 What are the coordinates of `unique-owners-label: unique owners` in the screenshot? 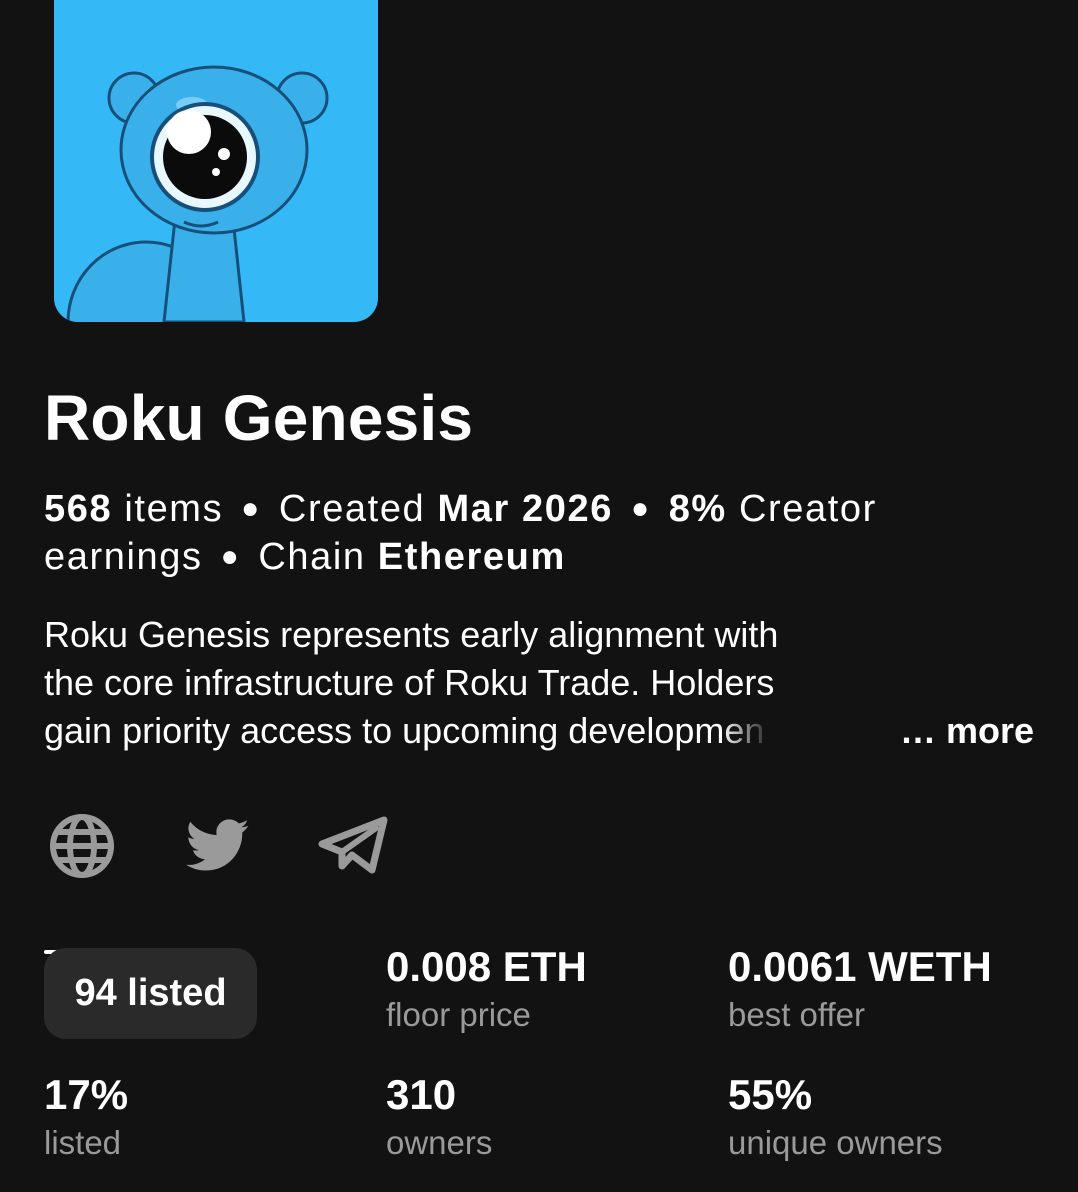 It's located at (835, 1142).